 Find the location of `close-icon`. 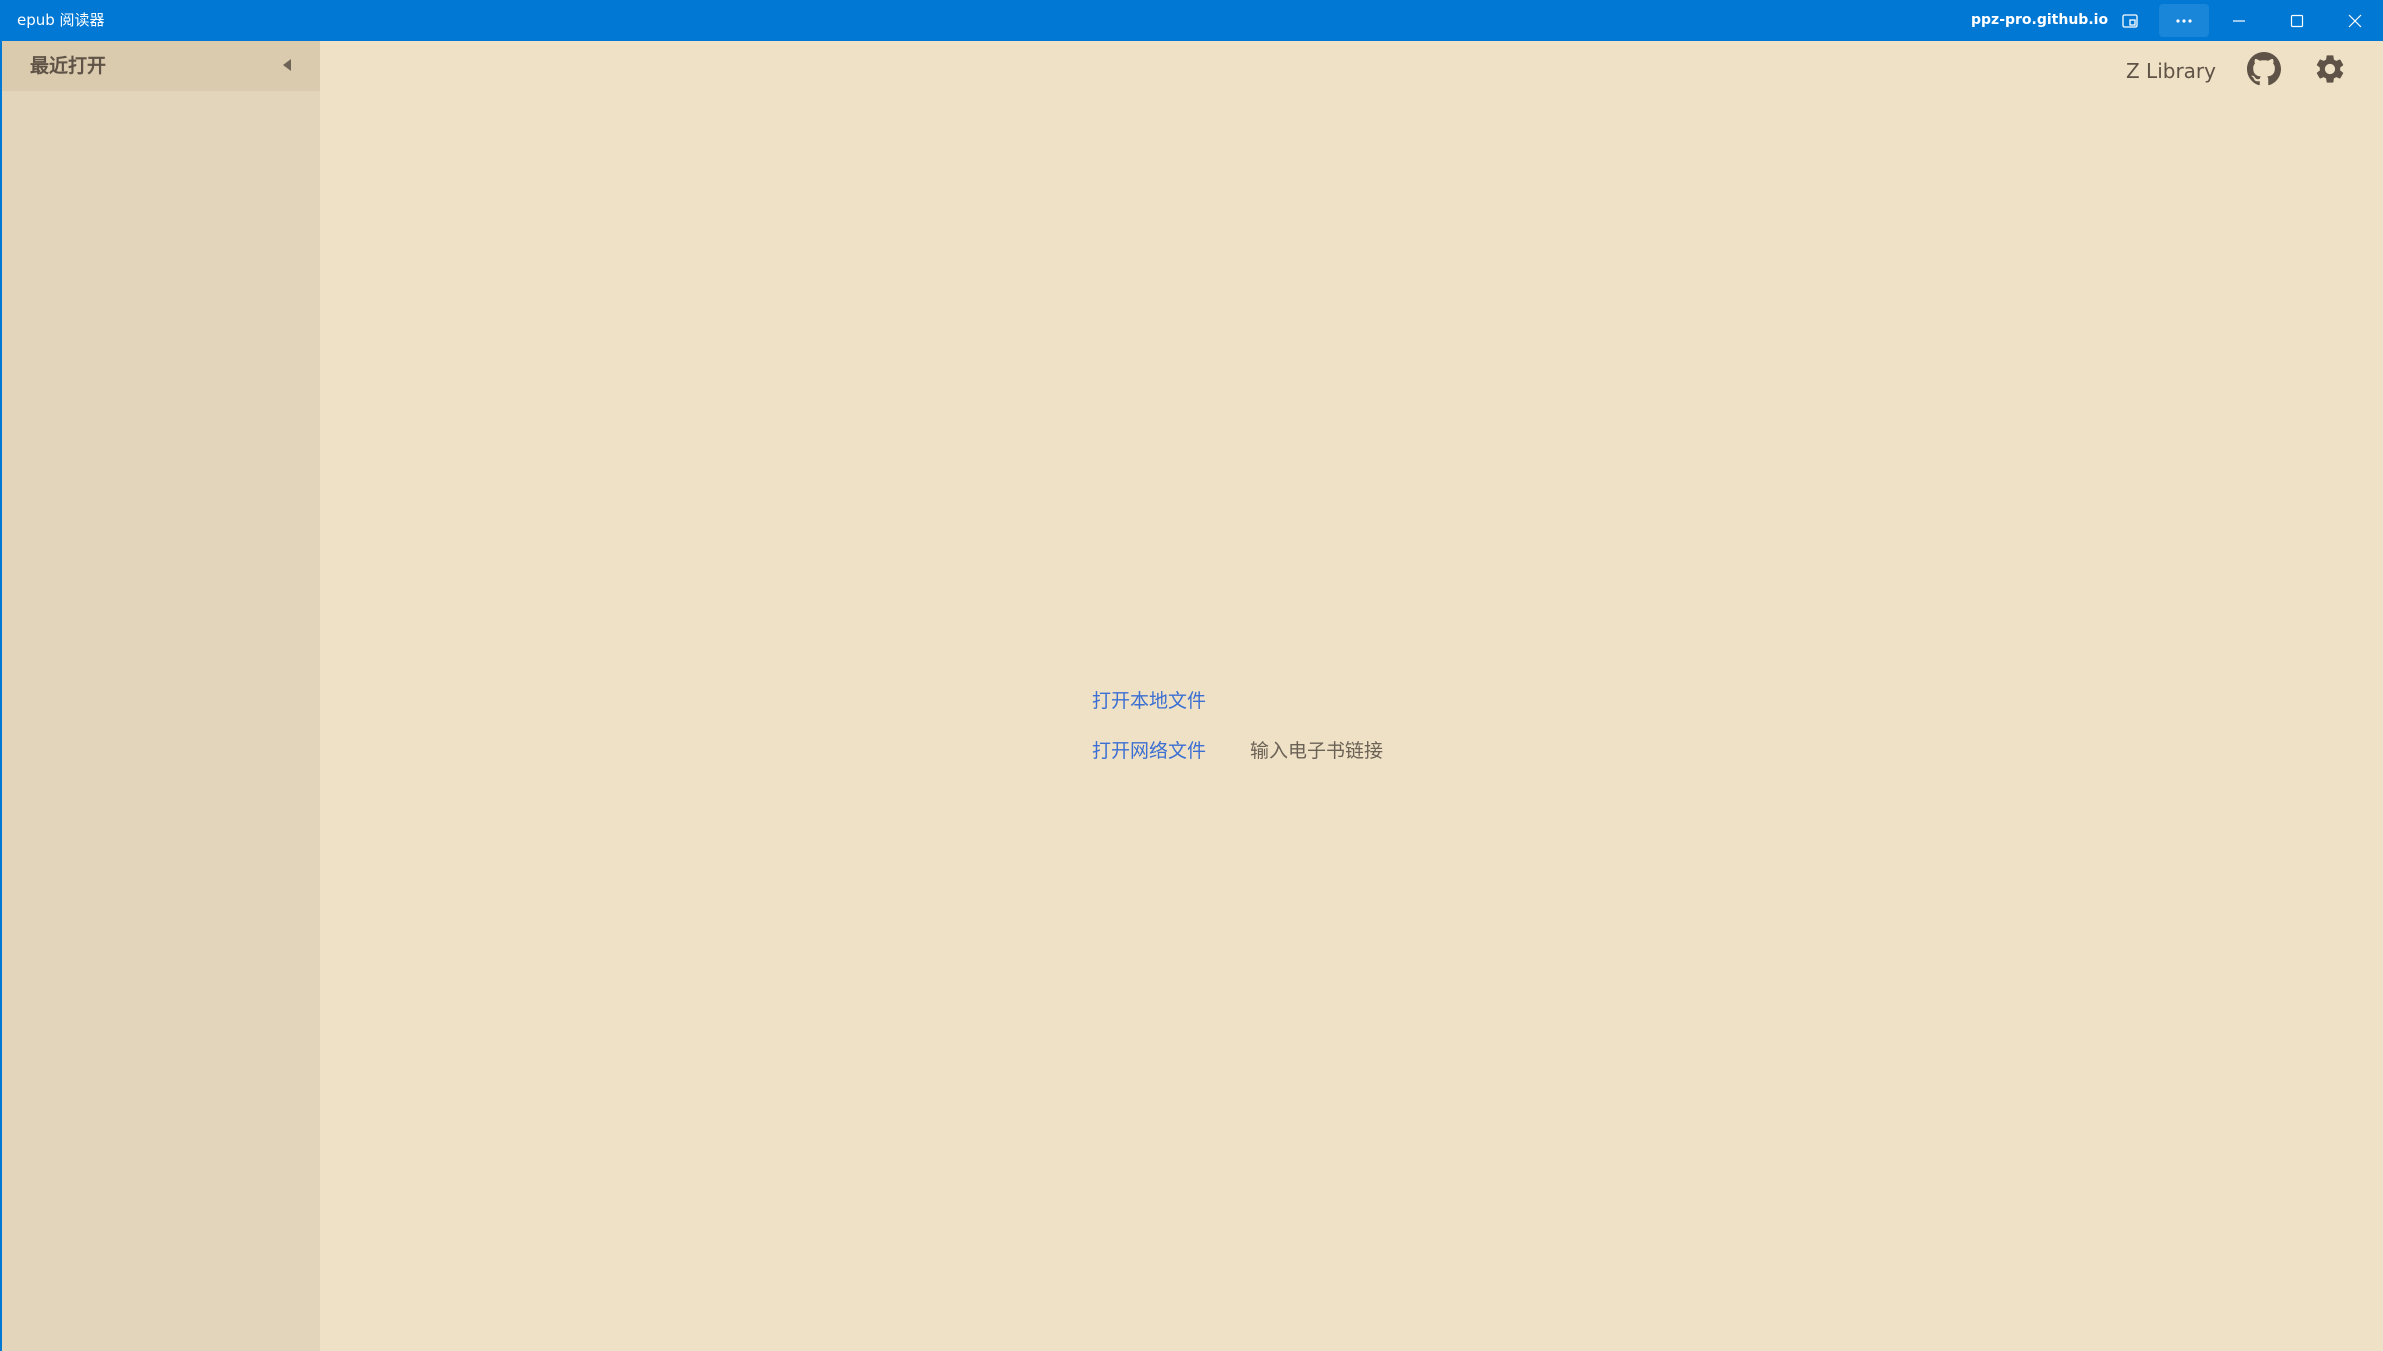

close-icon is located at coordinates (2355, 21).